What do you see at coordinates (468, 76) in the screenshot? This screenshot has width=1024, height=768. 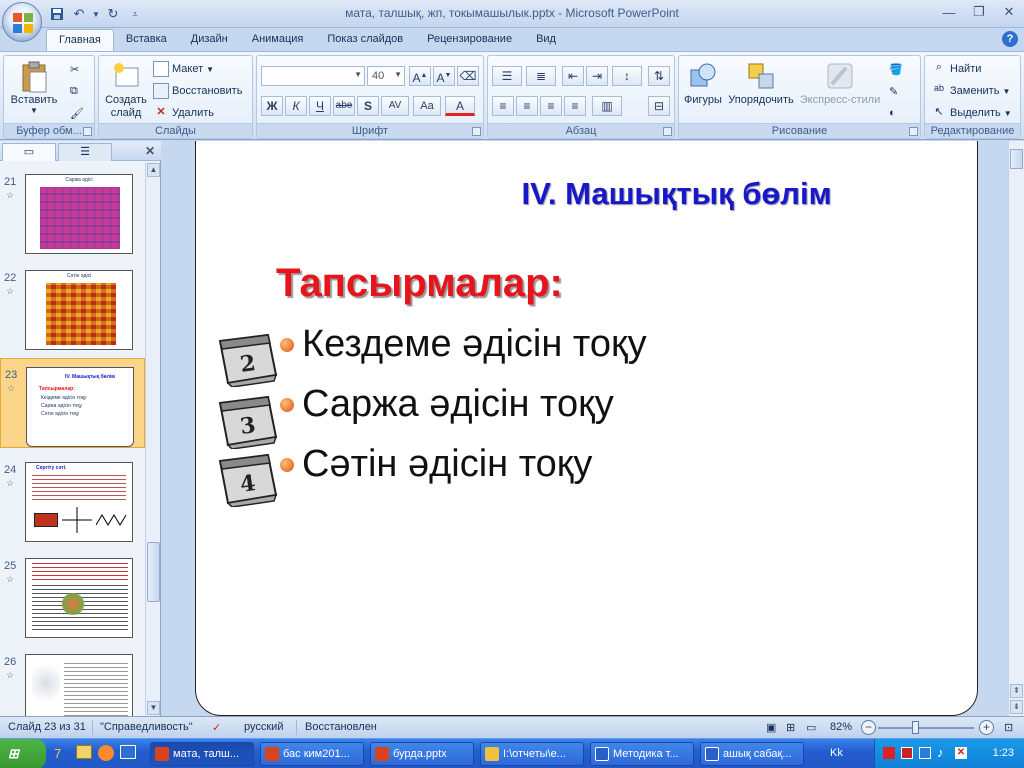 I see `clear-format-icon: ⌫` at bounding box center [468, 76].